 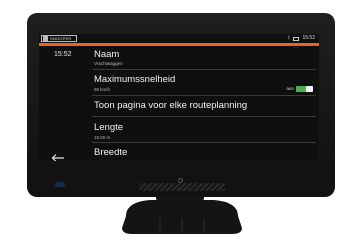 I want to click on status-bar: SNOOPER ᛒ 15:52, so click(x=179, y=38).